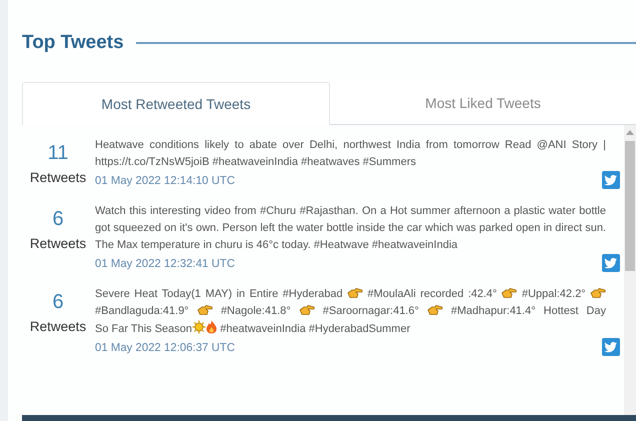  Describe the element at coordinates (351, 154) in the screenshot. I see `tweet-text: Heatwave conditions likely to abate over Delhi, northwest India from tomorrow Read @ANI Story | https://t.co/TzNsW5joiB #heatwaveinIndia #heatwaves #Summers` at that location.